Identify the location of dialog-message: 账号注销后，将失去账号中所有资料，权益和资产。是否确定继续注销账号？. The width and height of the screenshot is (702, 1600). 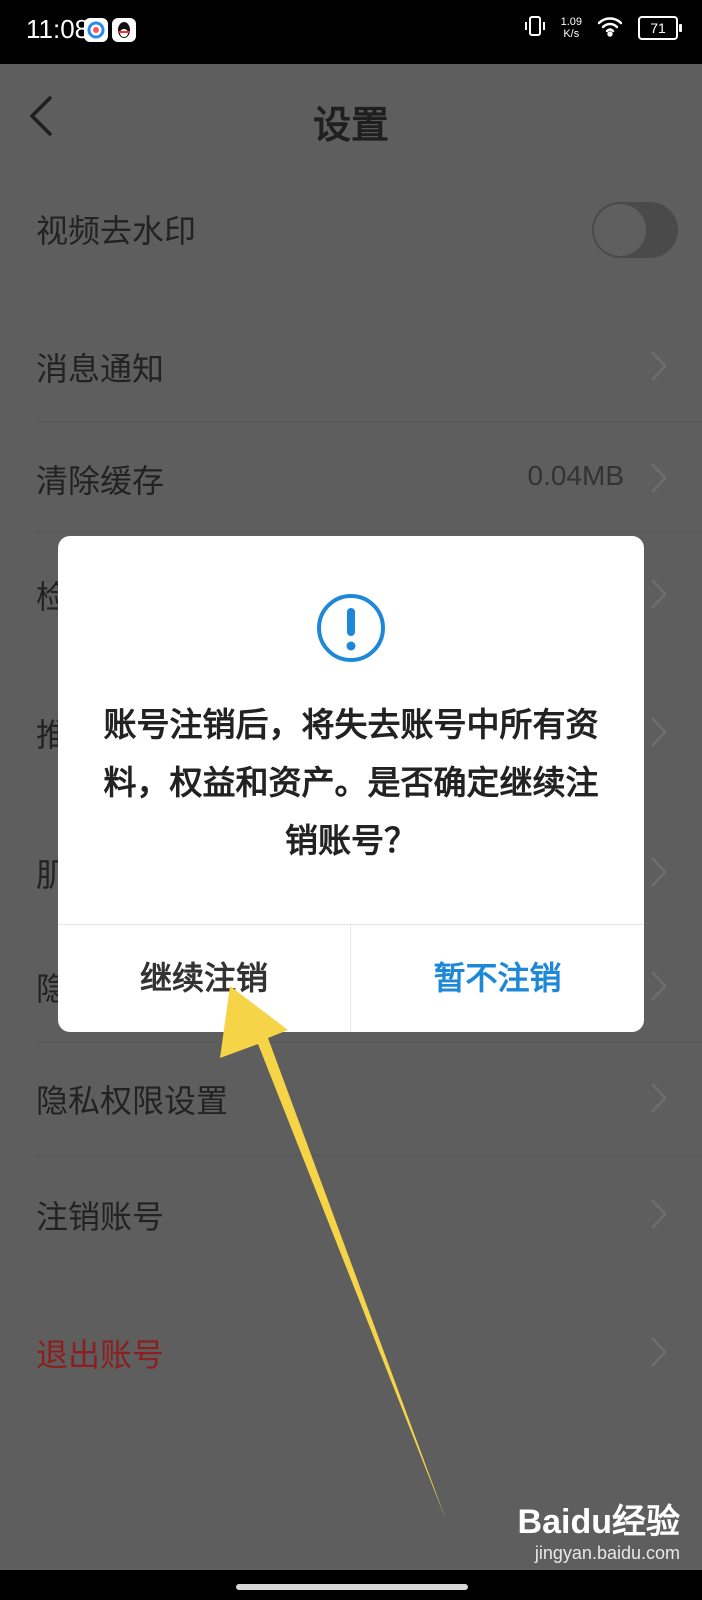
(351, 782).